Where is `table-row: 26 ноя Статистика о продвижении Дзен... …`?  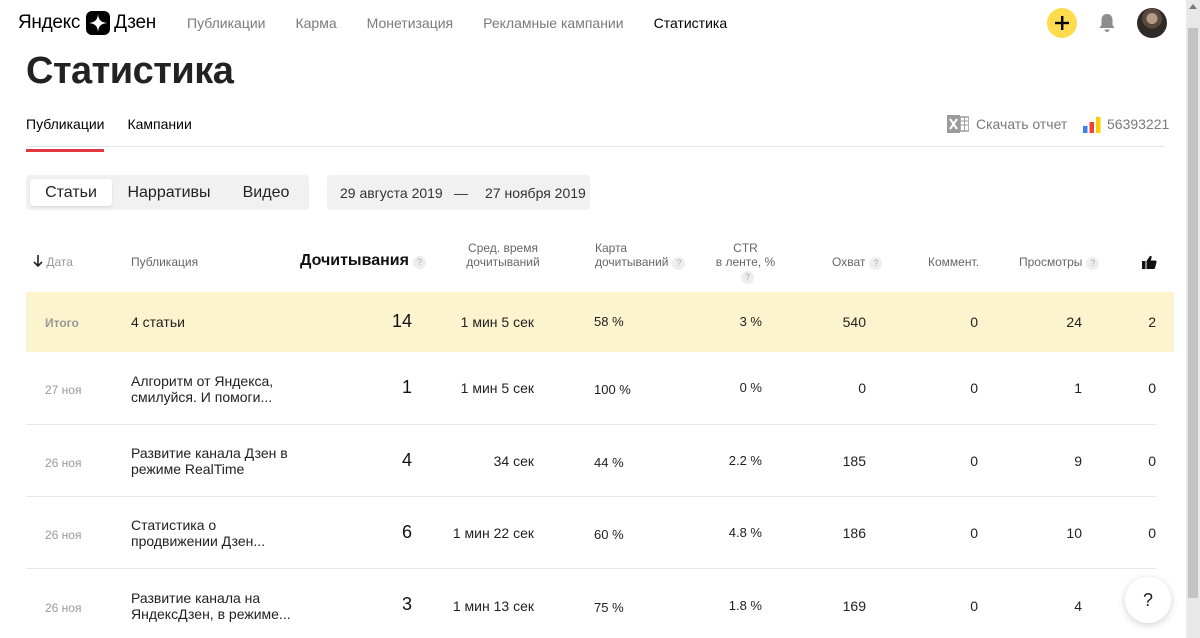 table-row: 26 ноя Статистика о продвижении Дзен... … is located at coordinates (600, 533).